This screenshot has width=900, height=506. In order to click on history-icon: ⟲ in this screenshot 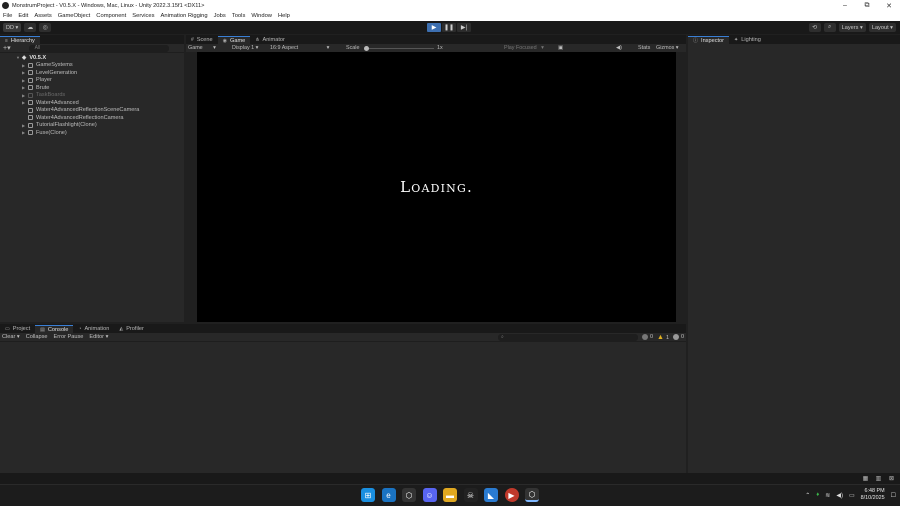, I will do `click(814, 27)`.